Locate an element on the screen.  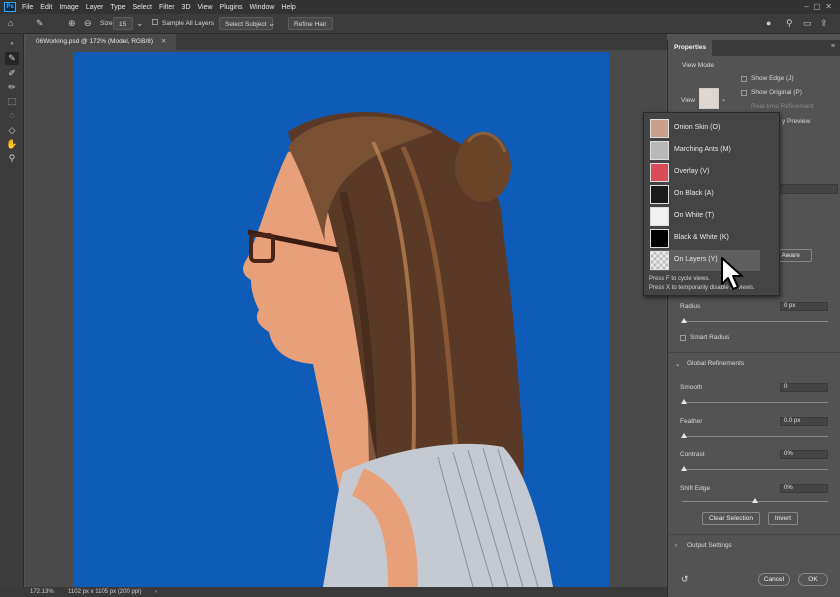
object-selection-tool-icon: ⬚ is located at coordinates (12, 101).